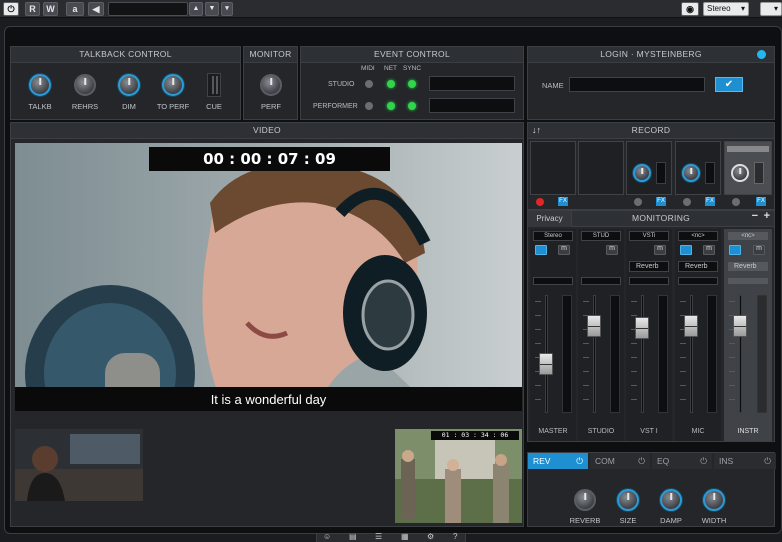  I want to click on midi-column-label: MIDI, so click(368, 68).